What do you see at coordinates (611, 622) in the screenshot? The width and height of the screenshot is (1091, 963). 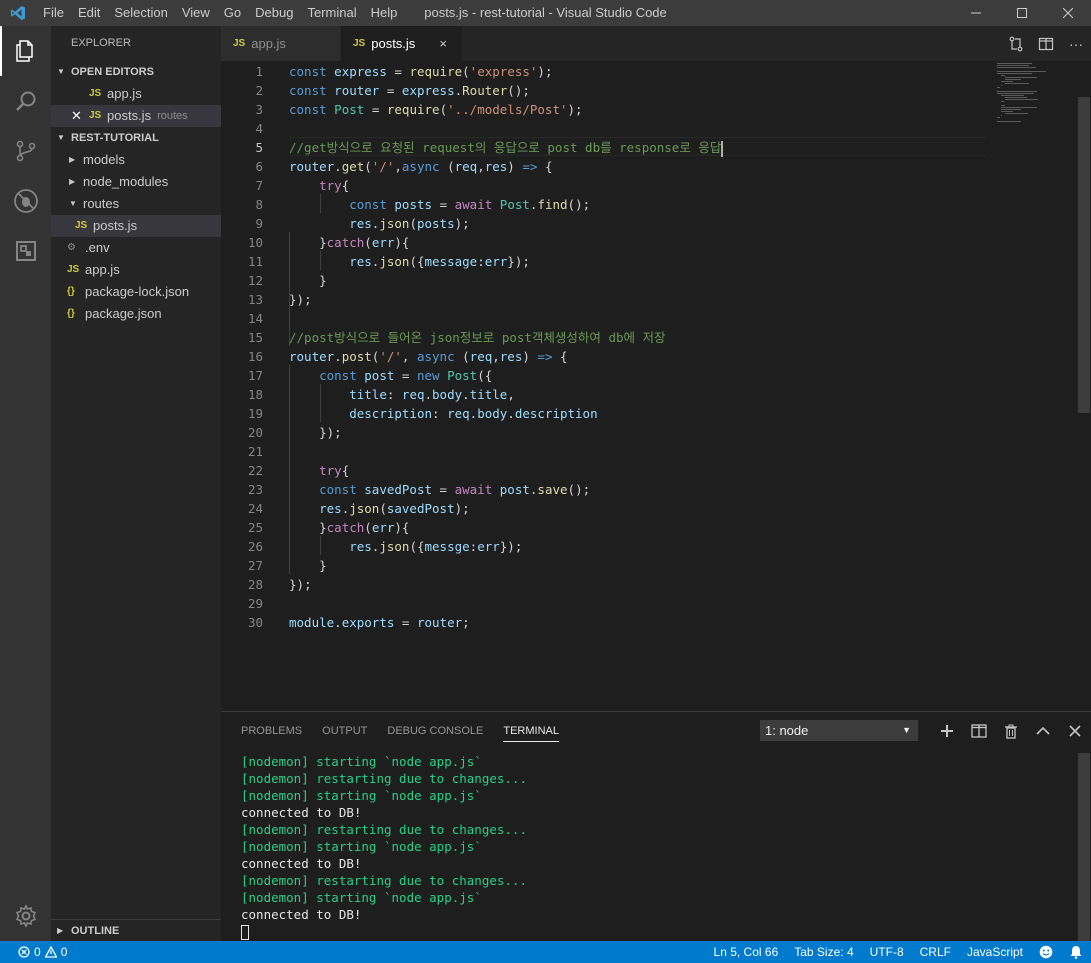 I see `code-line: 30 module.exports = router;` at bounding box center [611, 622].